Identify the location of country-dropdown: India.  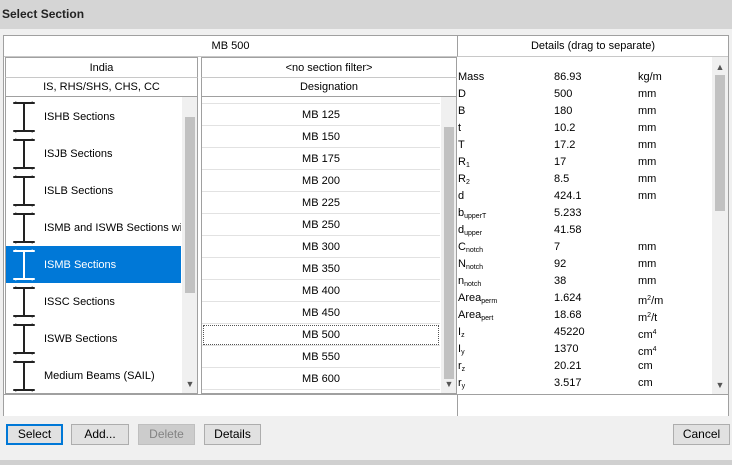
(101, 67).